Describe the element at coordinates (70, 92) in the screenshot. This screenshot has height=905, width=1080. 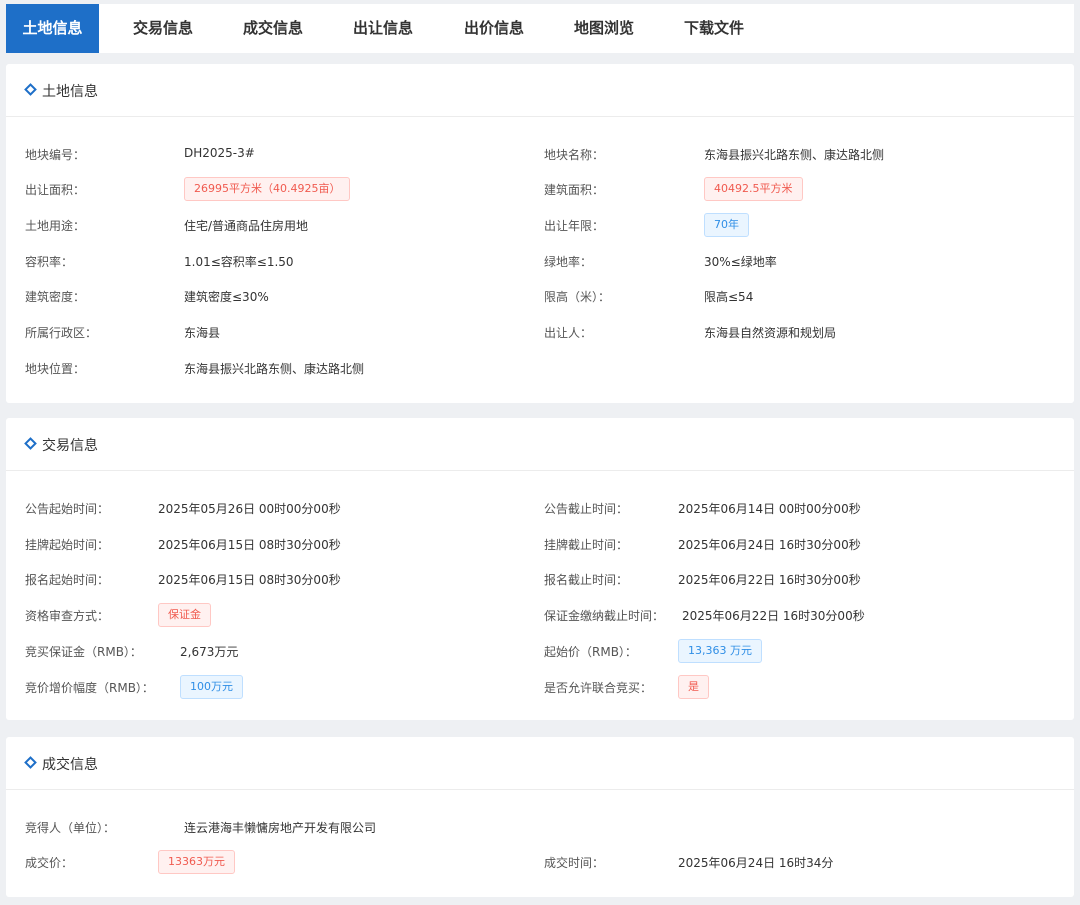
I see `section-title: 土地信息` at that location.